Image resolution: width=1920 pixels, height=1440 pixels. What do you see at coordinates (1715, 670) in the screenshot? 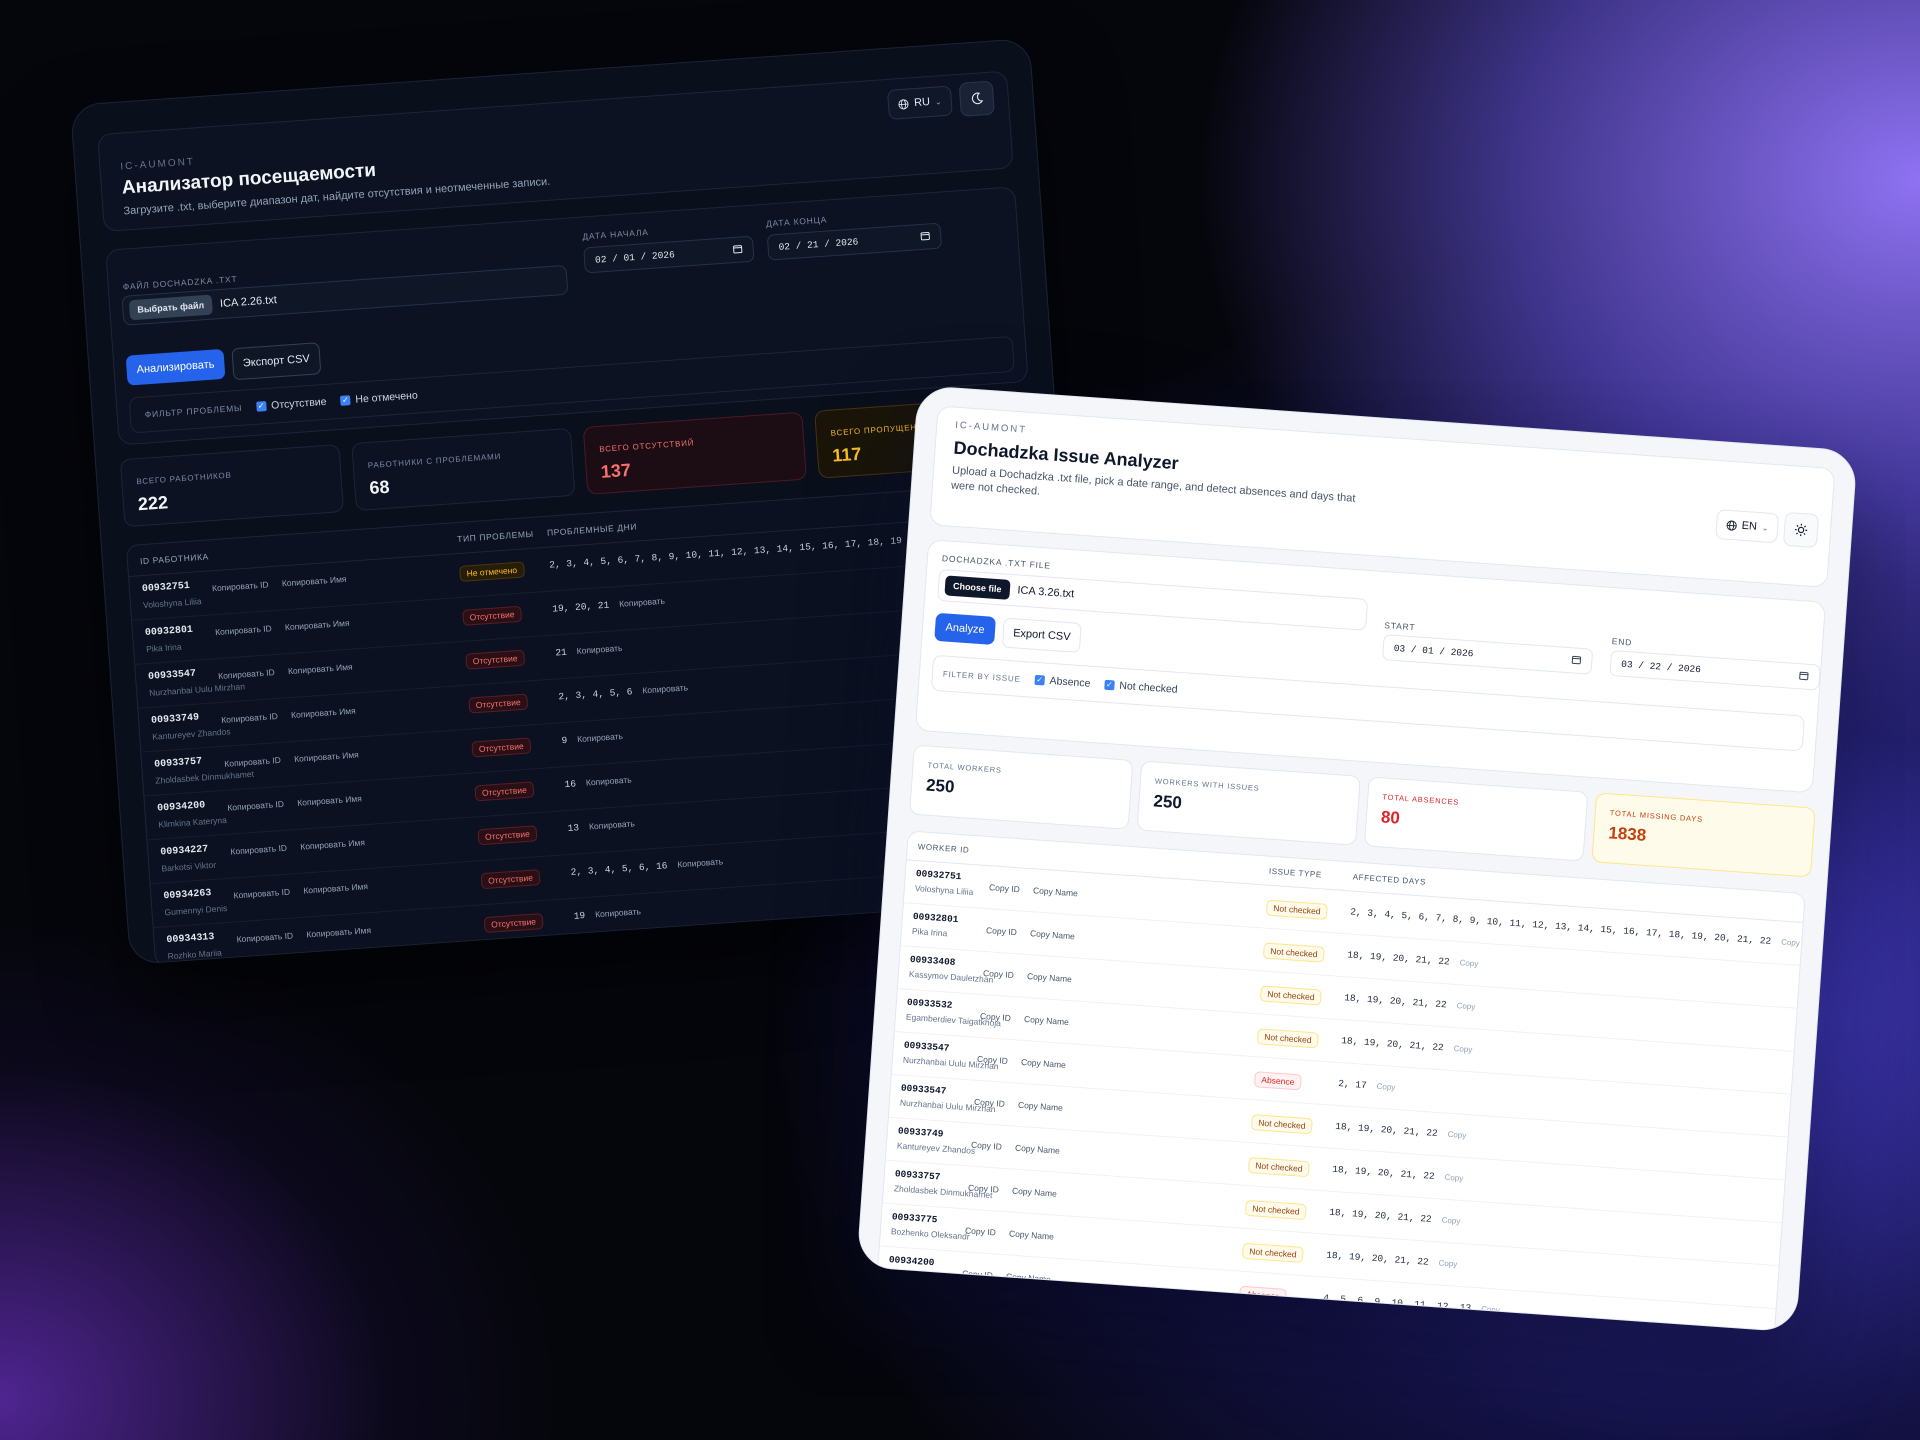
I see `end-date-input: 03 / 22 / 2026` at bounding box center [1715, 670].